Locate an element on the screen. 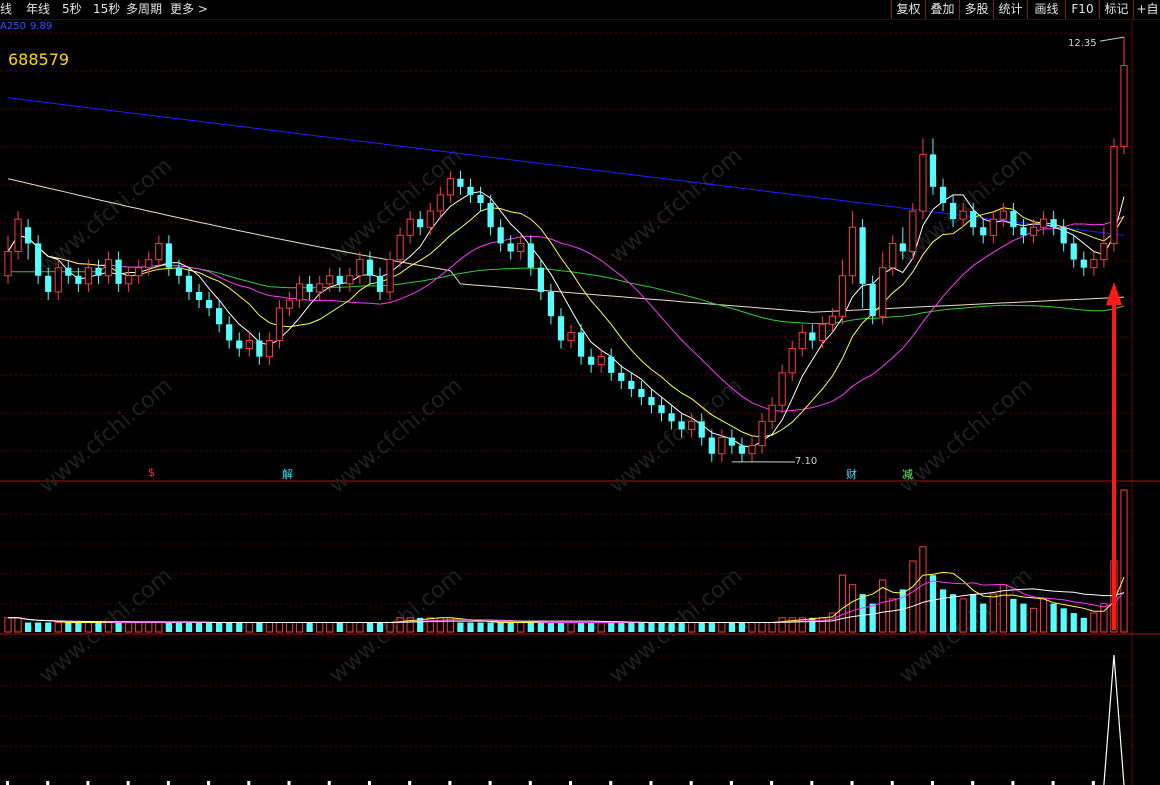 This screenshot has width=1160, height=785. restore-rights-button: 复权 is located at coordinates (908, 9).